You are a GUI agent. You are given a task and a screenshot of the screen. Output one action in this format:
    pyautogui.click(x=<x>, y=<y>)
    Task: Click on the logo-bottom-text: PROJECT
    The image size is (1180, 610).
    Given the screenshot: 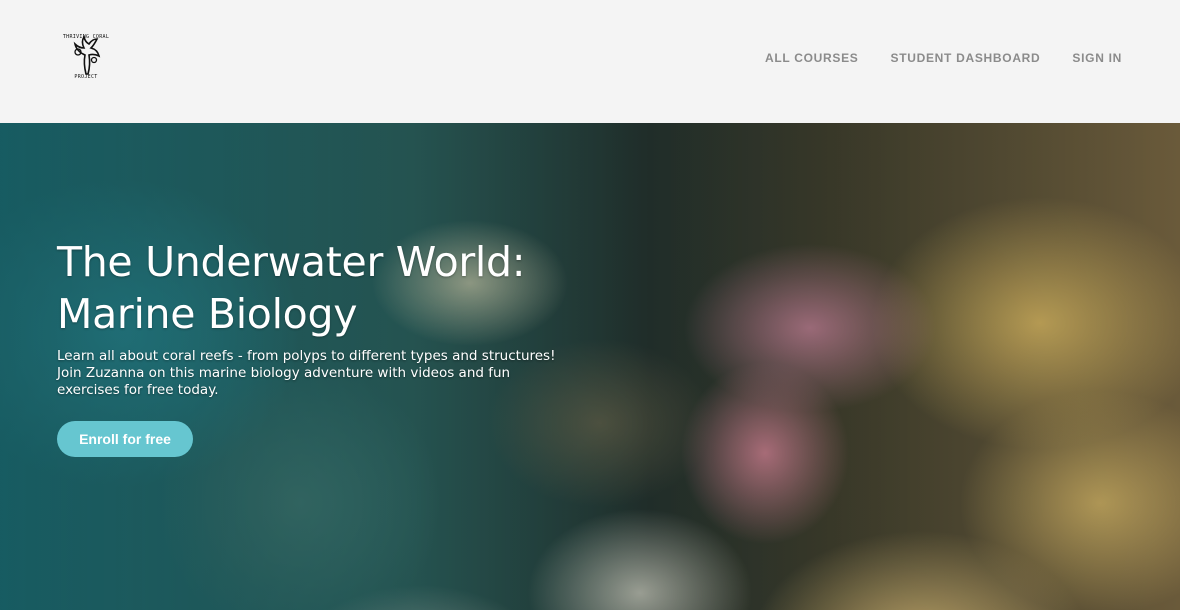 What is the action you would take?
    pyautogui.click(x=86, y=77)
    